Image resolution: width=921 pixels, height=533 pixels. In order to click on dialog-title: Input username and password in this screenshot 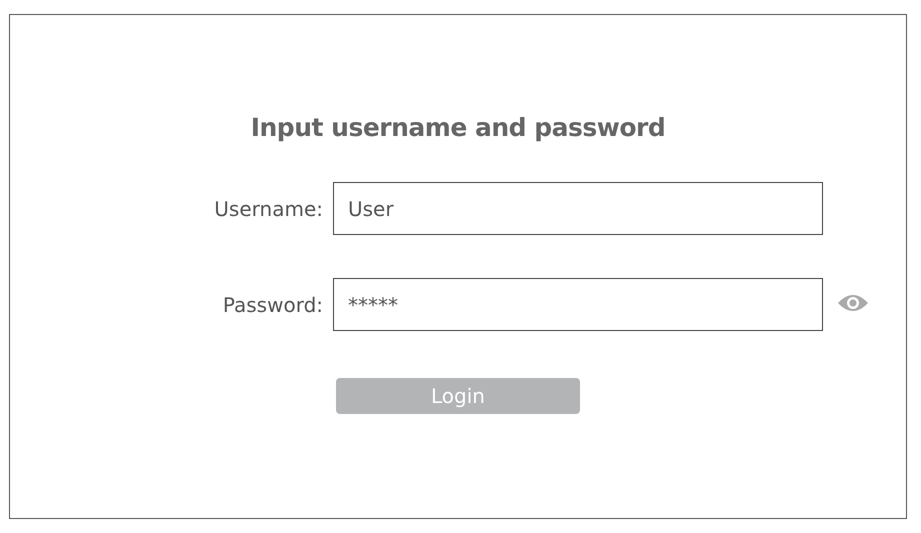, I will do `click(458, 127)`.